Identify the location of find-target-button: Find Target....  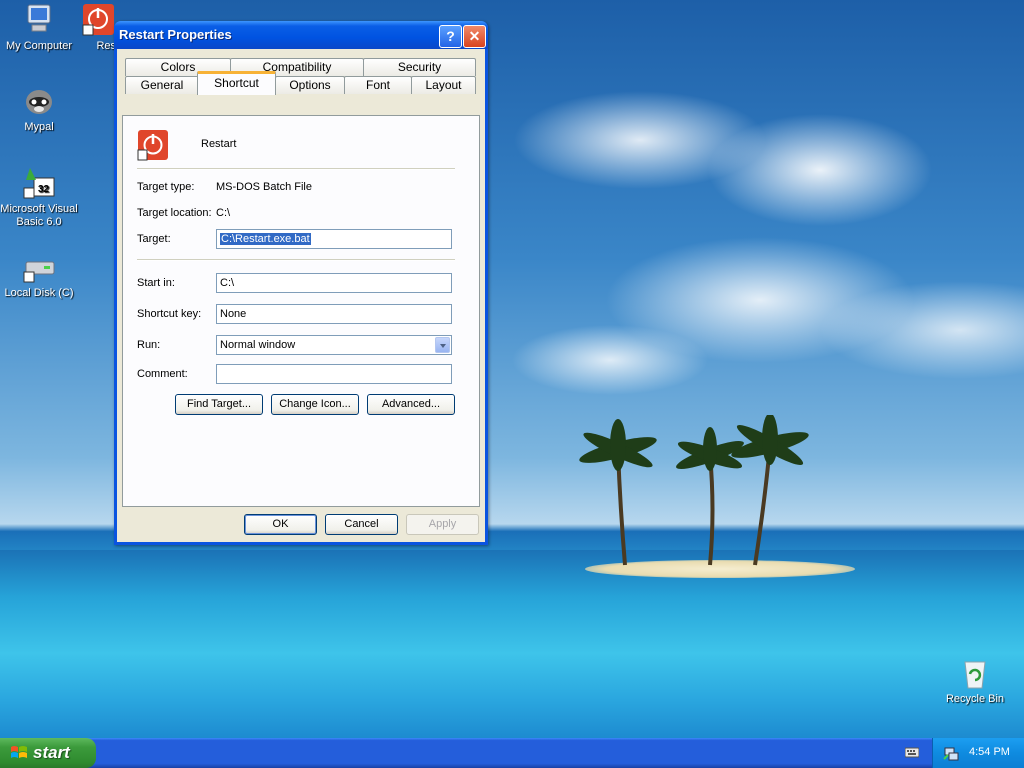
(219, 404).